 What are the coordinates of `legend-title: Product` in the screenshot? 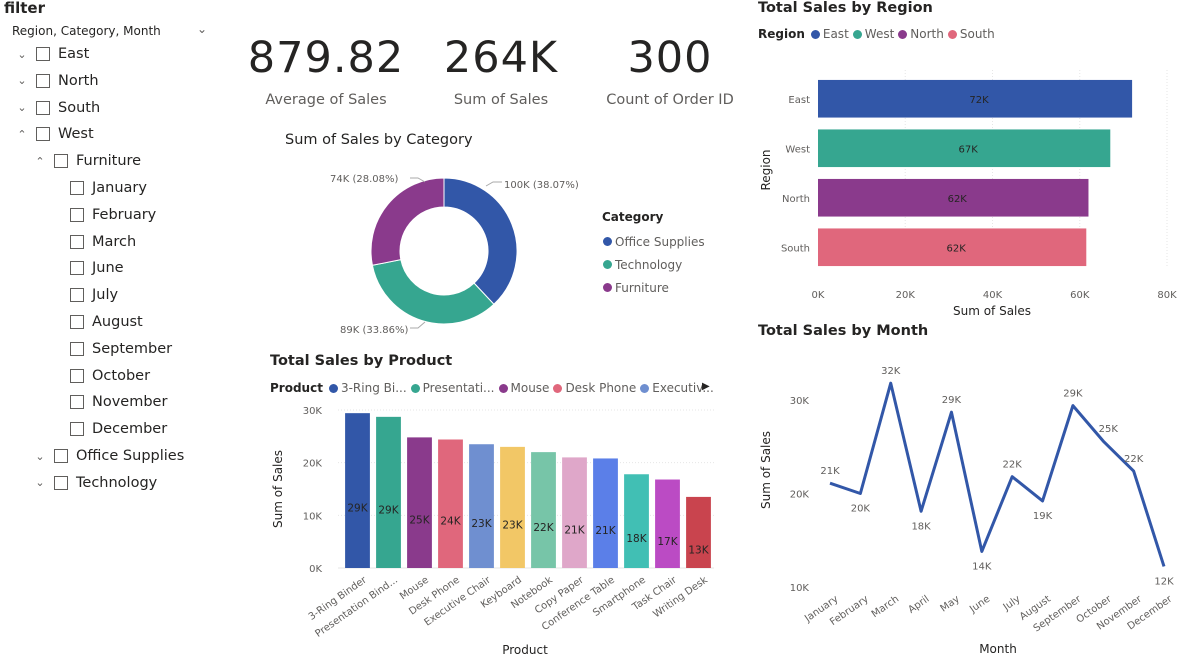 It's located at (296, 388).